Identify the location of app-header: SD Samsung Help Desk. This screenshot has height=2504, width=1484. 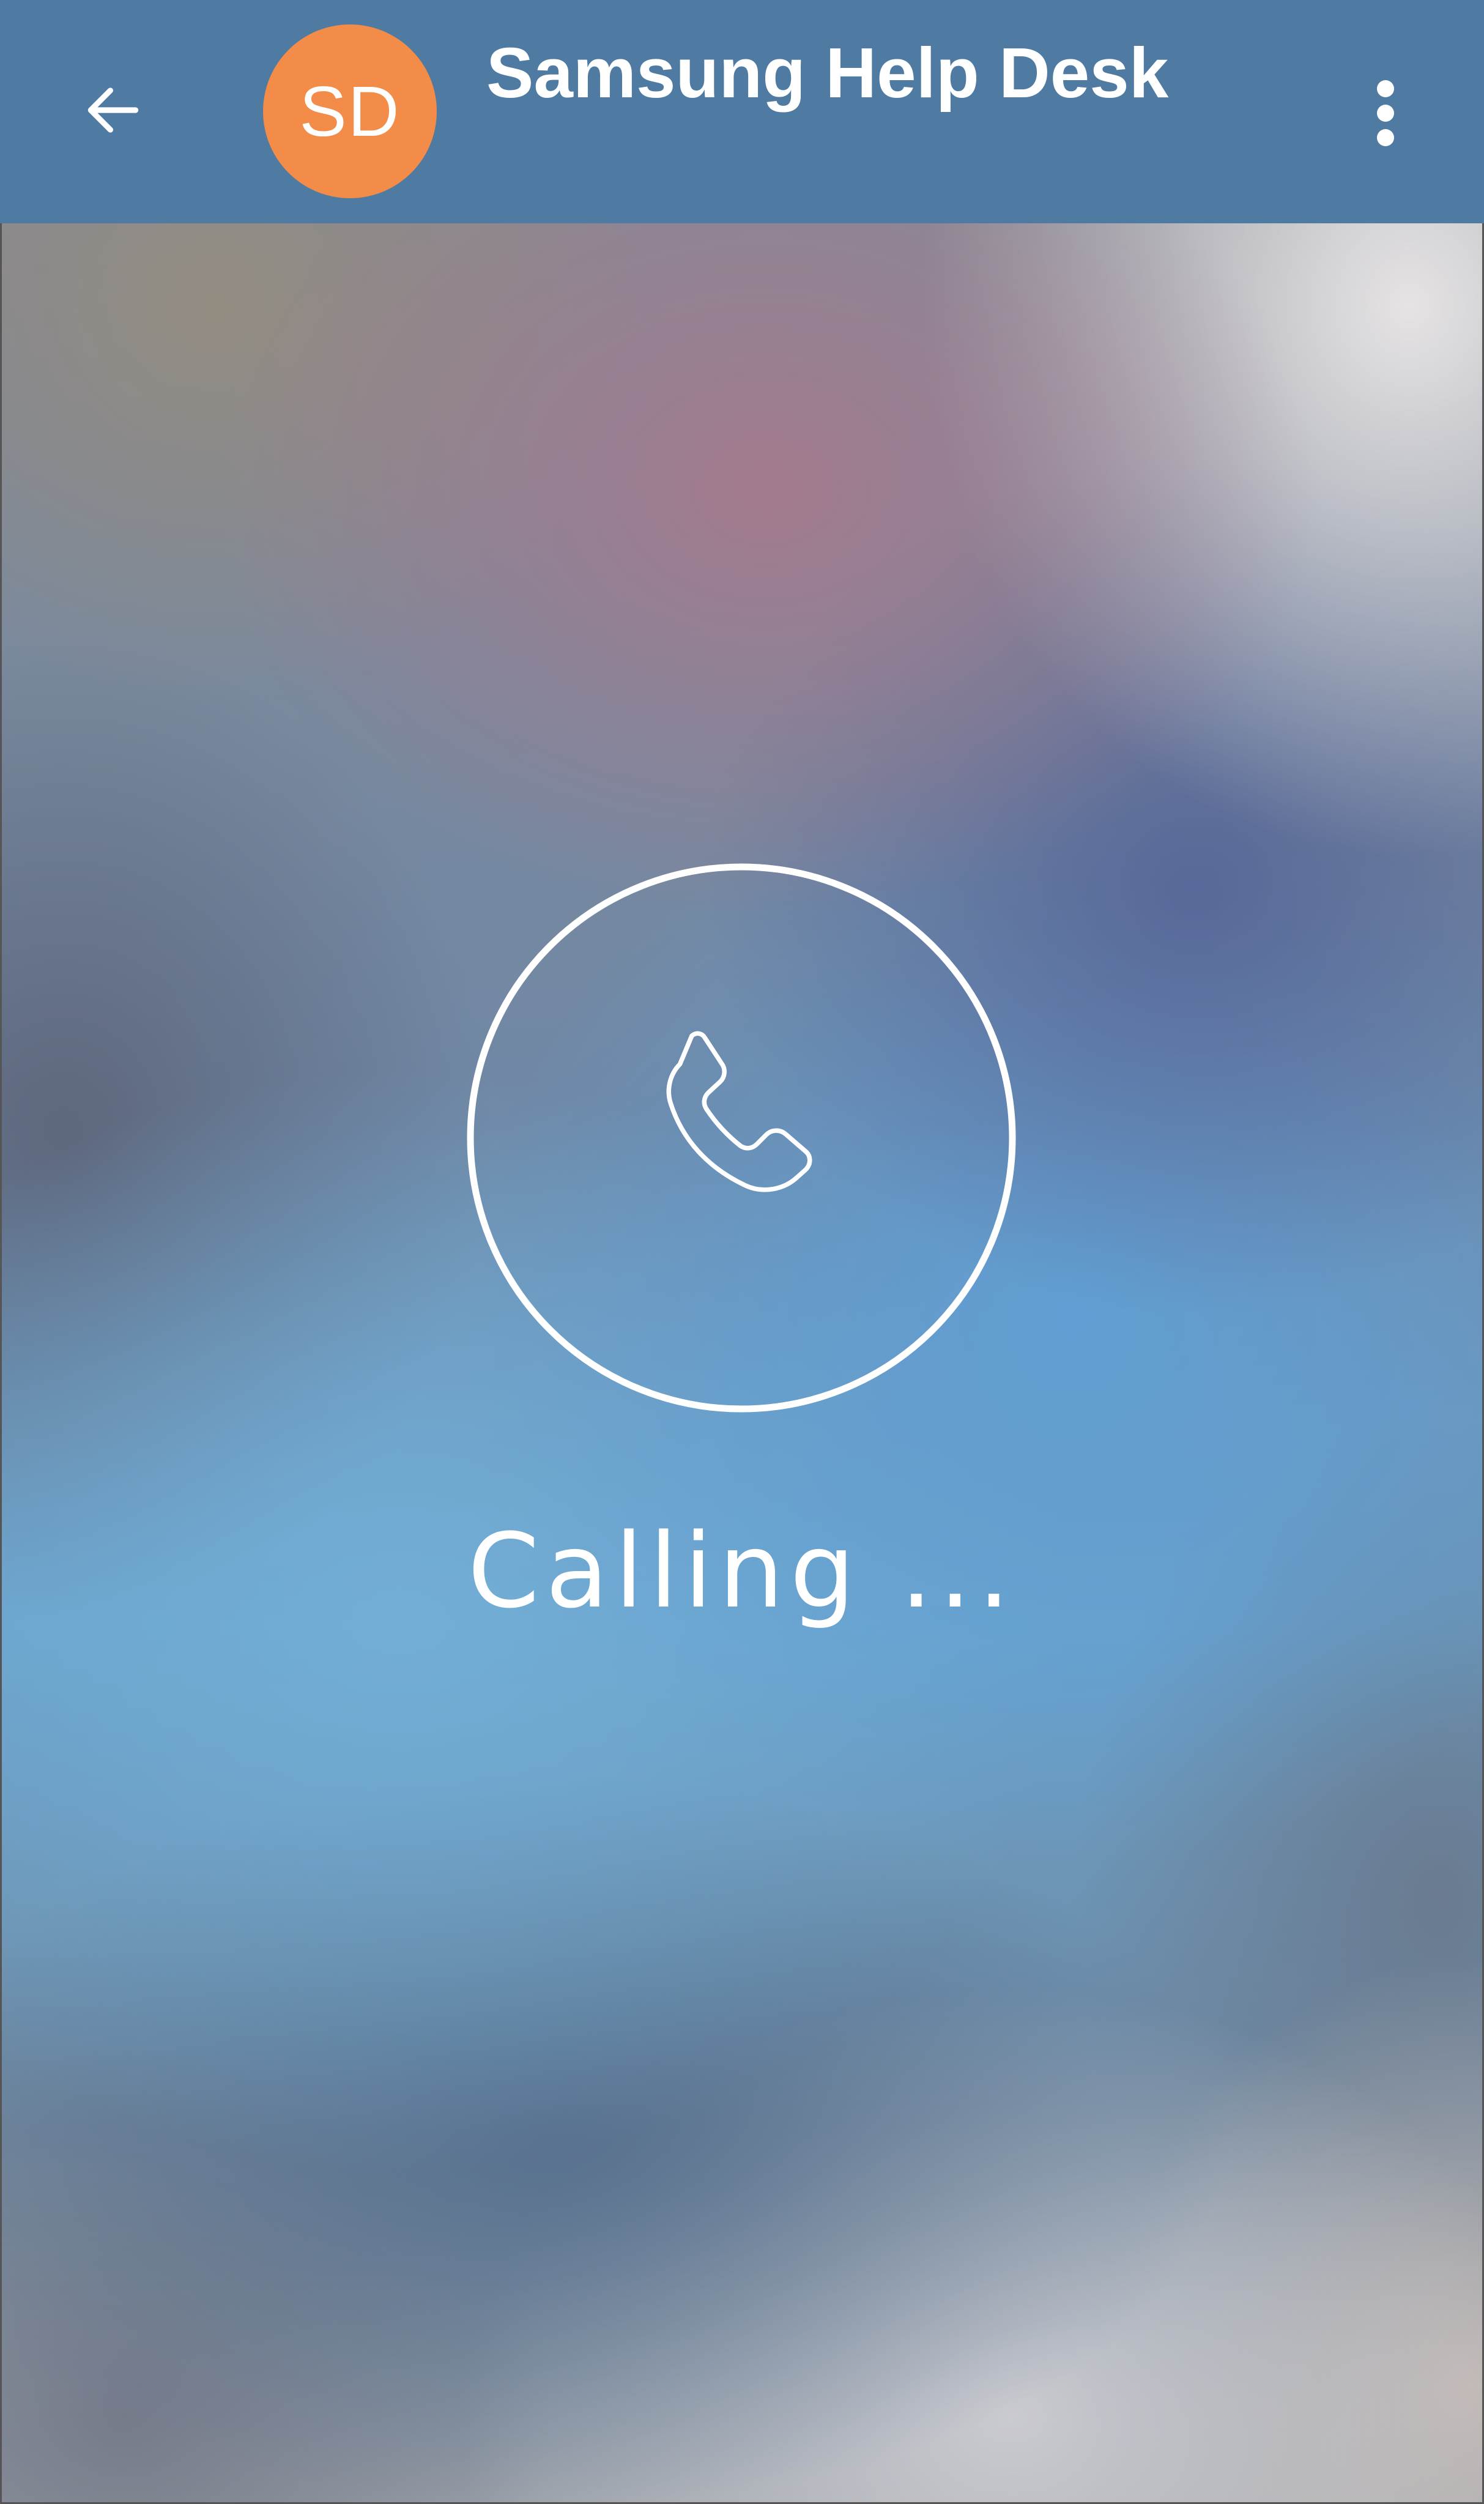
(742, 112).